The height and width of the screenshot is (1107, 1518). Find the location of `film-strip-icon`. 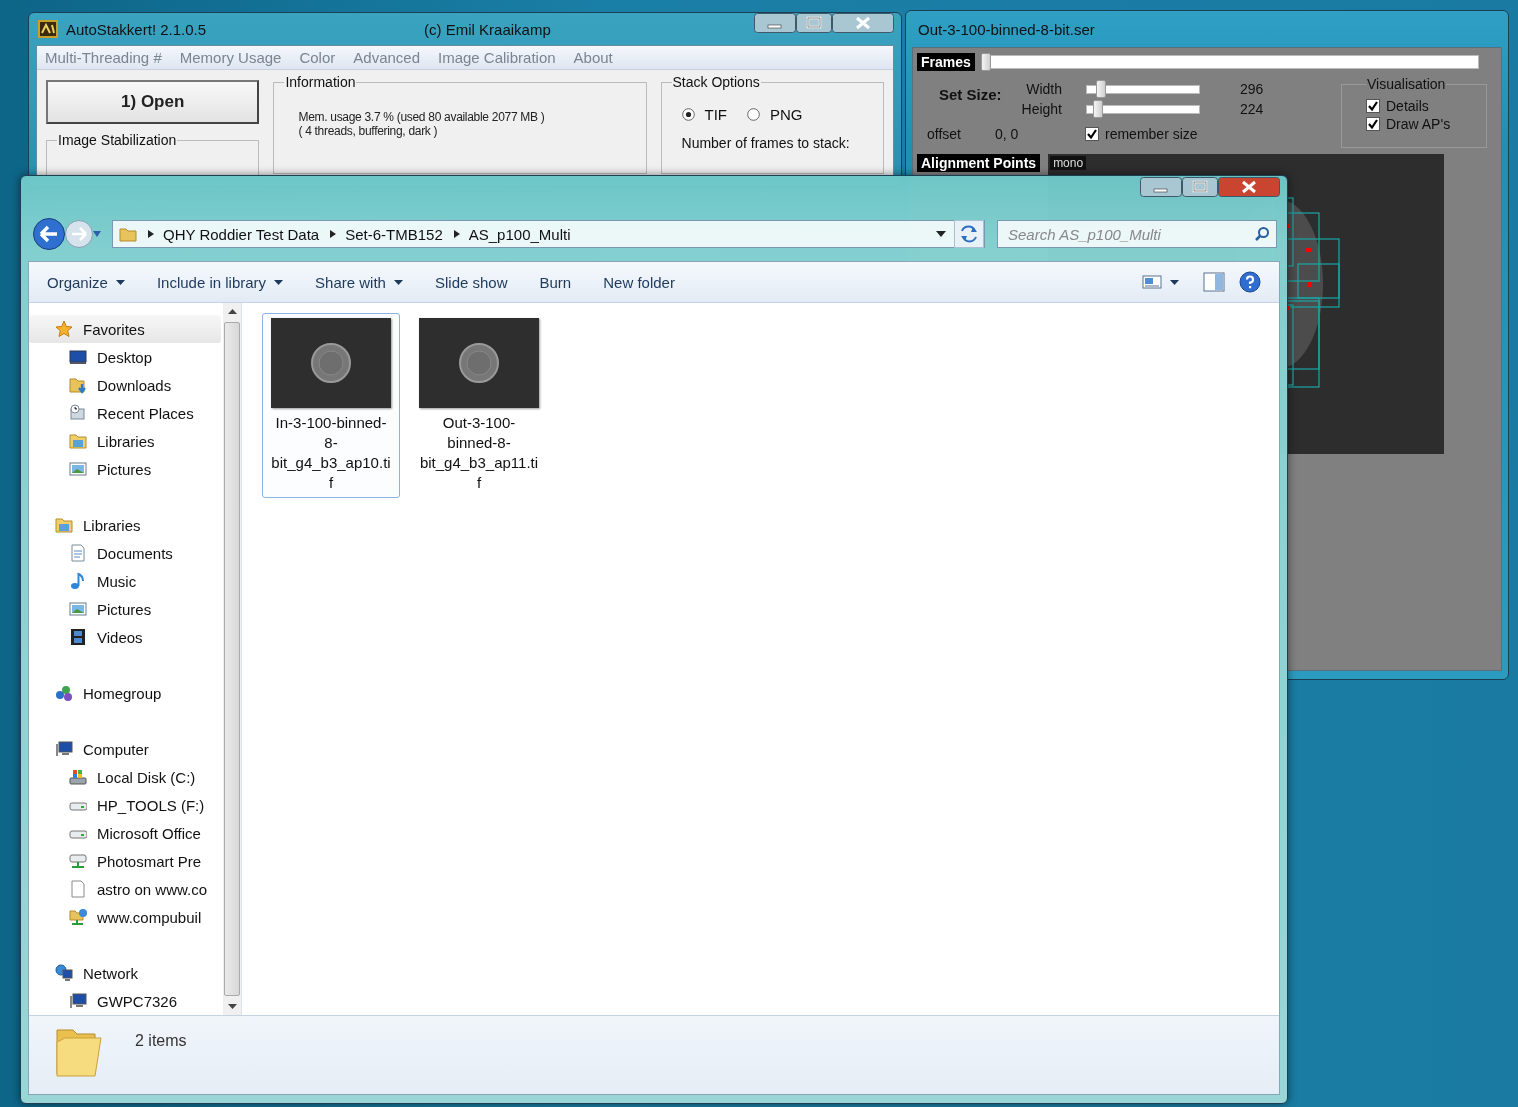

film-strip-icon is located at coordinates (78, 637).